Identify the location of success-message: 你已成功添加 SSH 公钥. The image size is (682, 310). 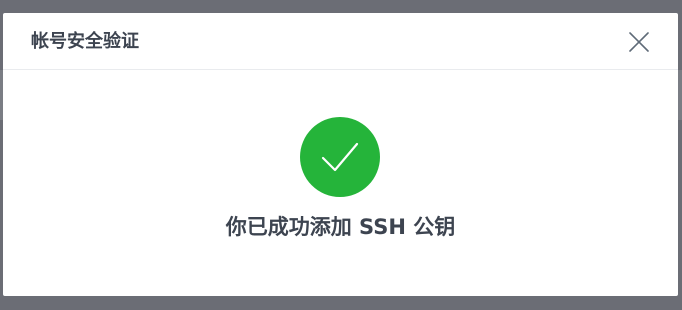
(340, 227).